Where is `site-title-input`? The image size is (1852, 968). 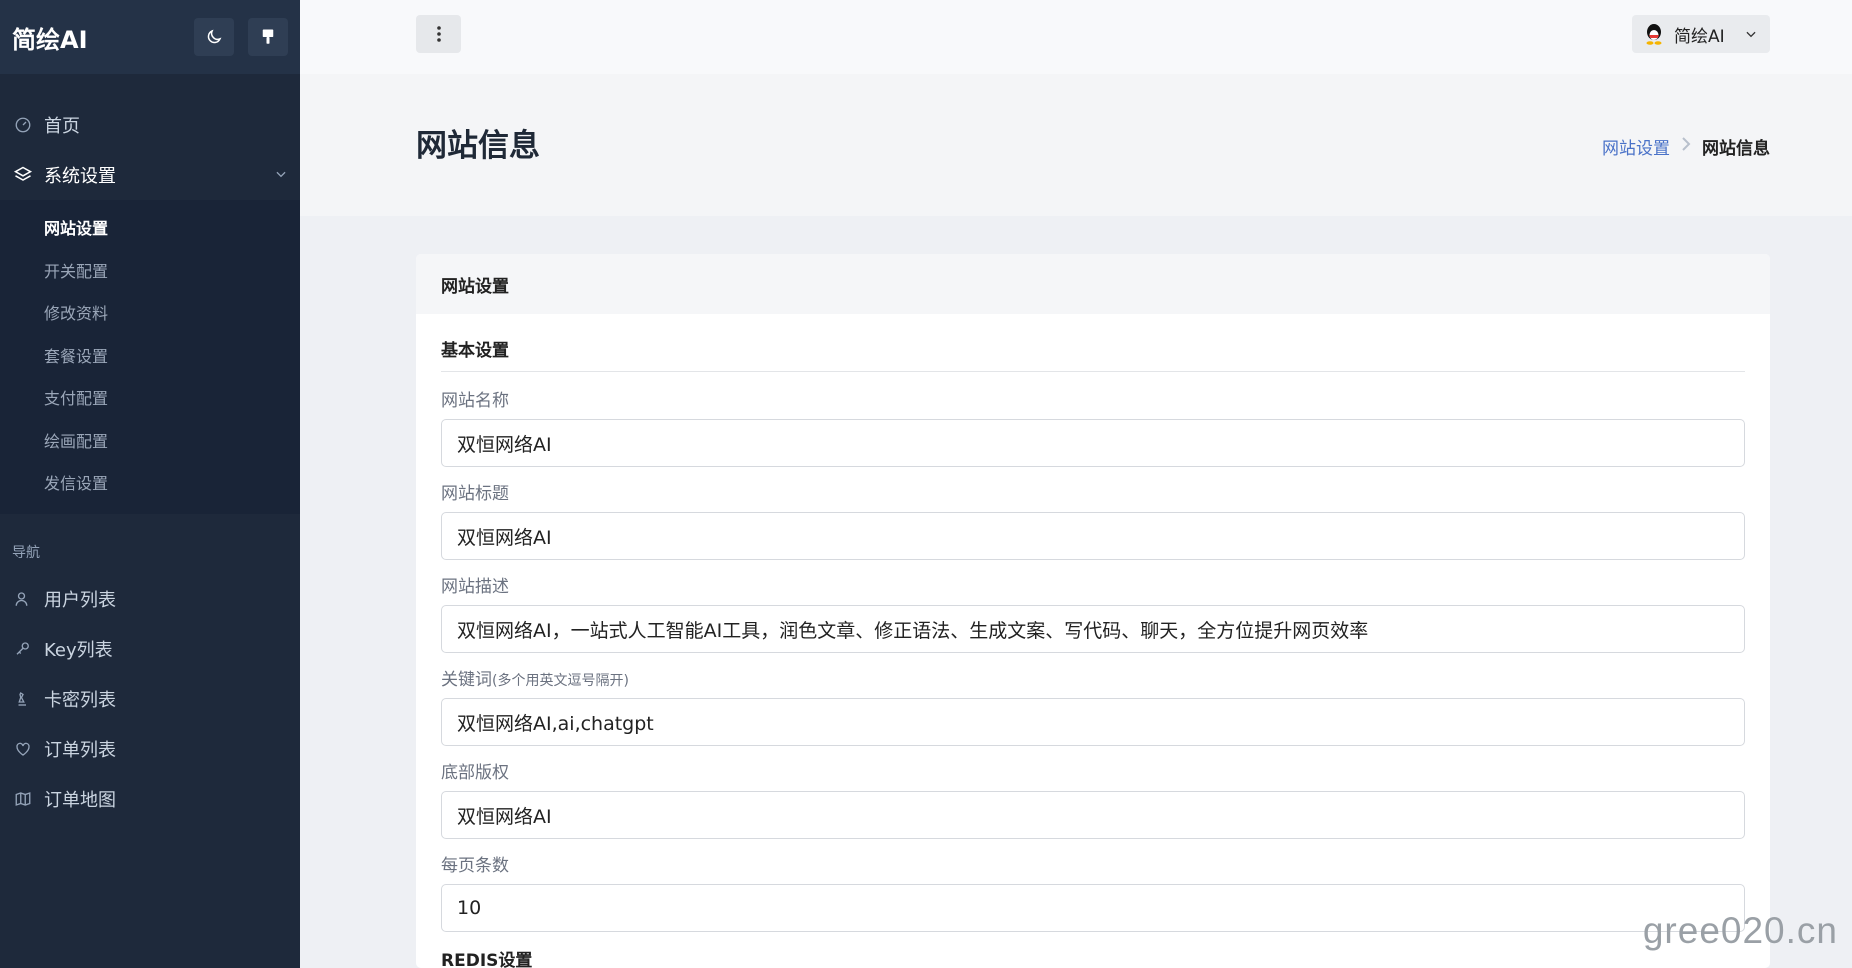
site-title-input is located at coordinates (1093, 536).